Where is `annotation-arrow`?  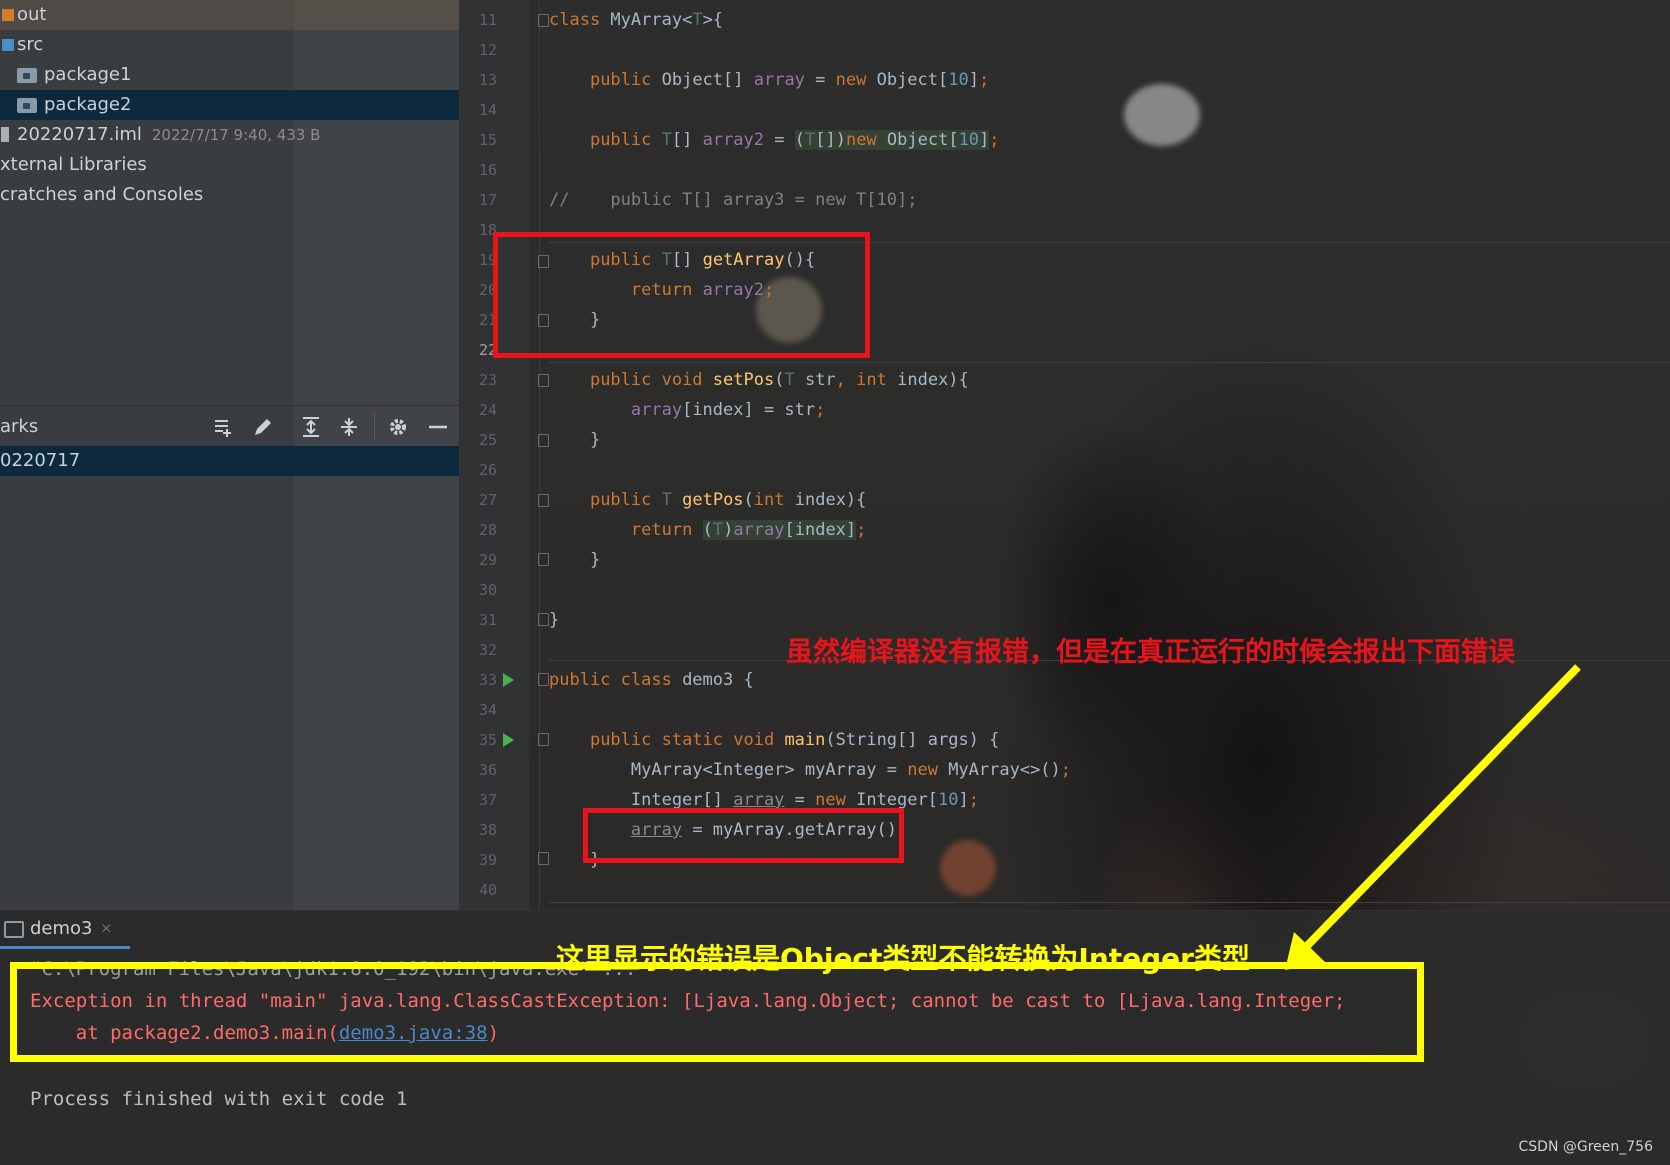 annotation-arrow is located at coordinates (1433, 817).